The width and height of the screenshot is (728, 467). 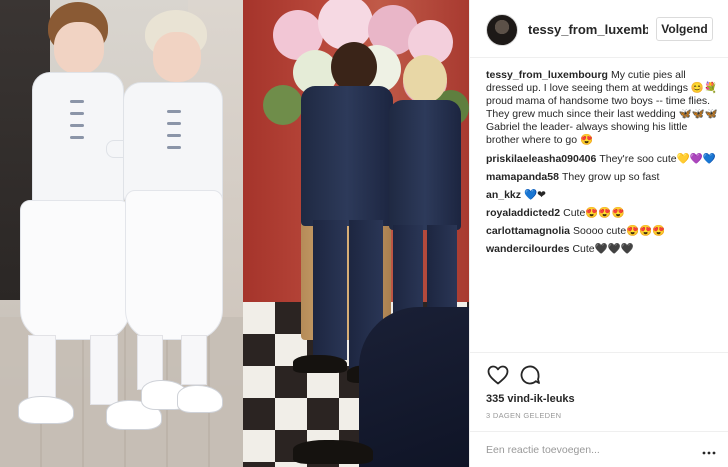 I want to click on more-options-icon, so click(x=709, y=450).